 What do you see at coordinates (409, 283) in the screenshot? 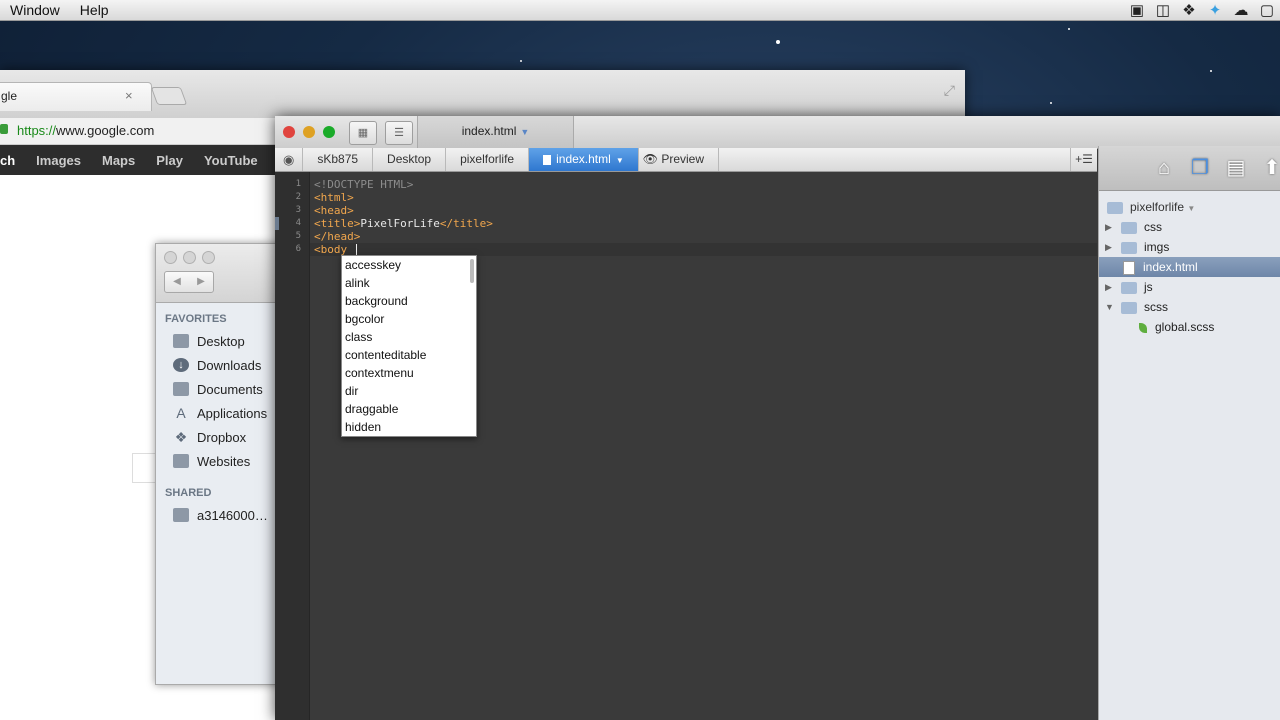
I see `autocomplete-item: alink` at bounding box center [409, 283].